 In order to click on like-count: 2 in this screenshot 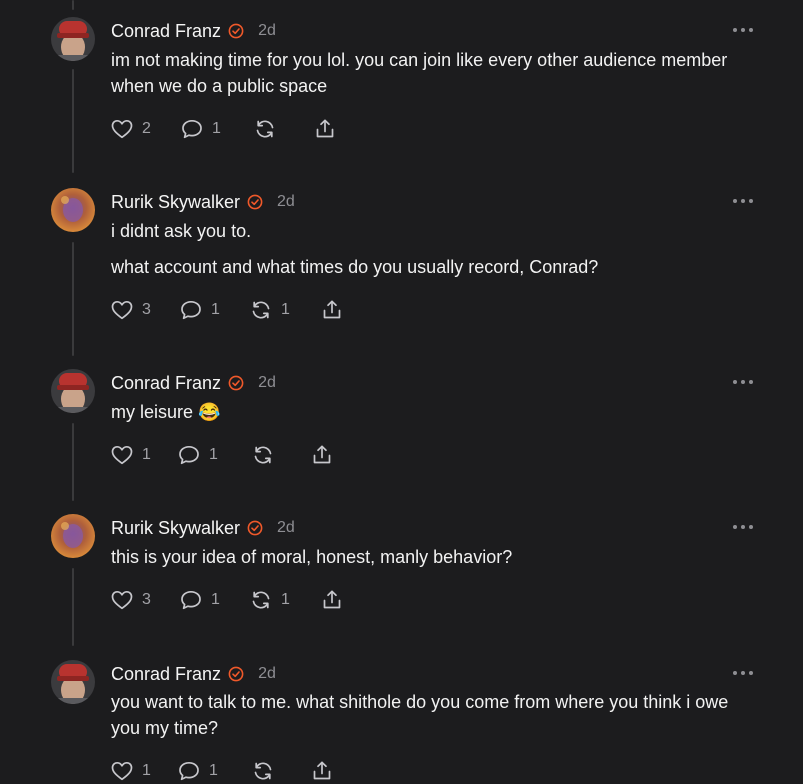, I will do `click(146, 128)`.